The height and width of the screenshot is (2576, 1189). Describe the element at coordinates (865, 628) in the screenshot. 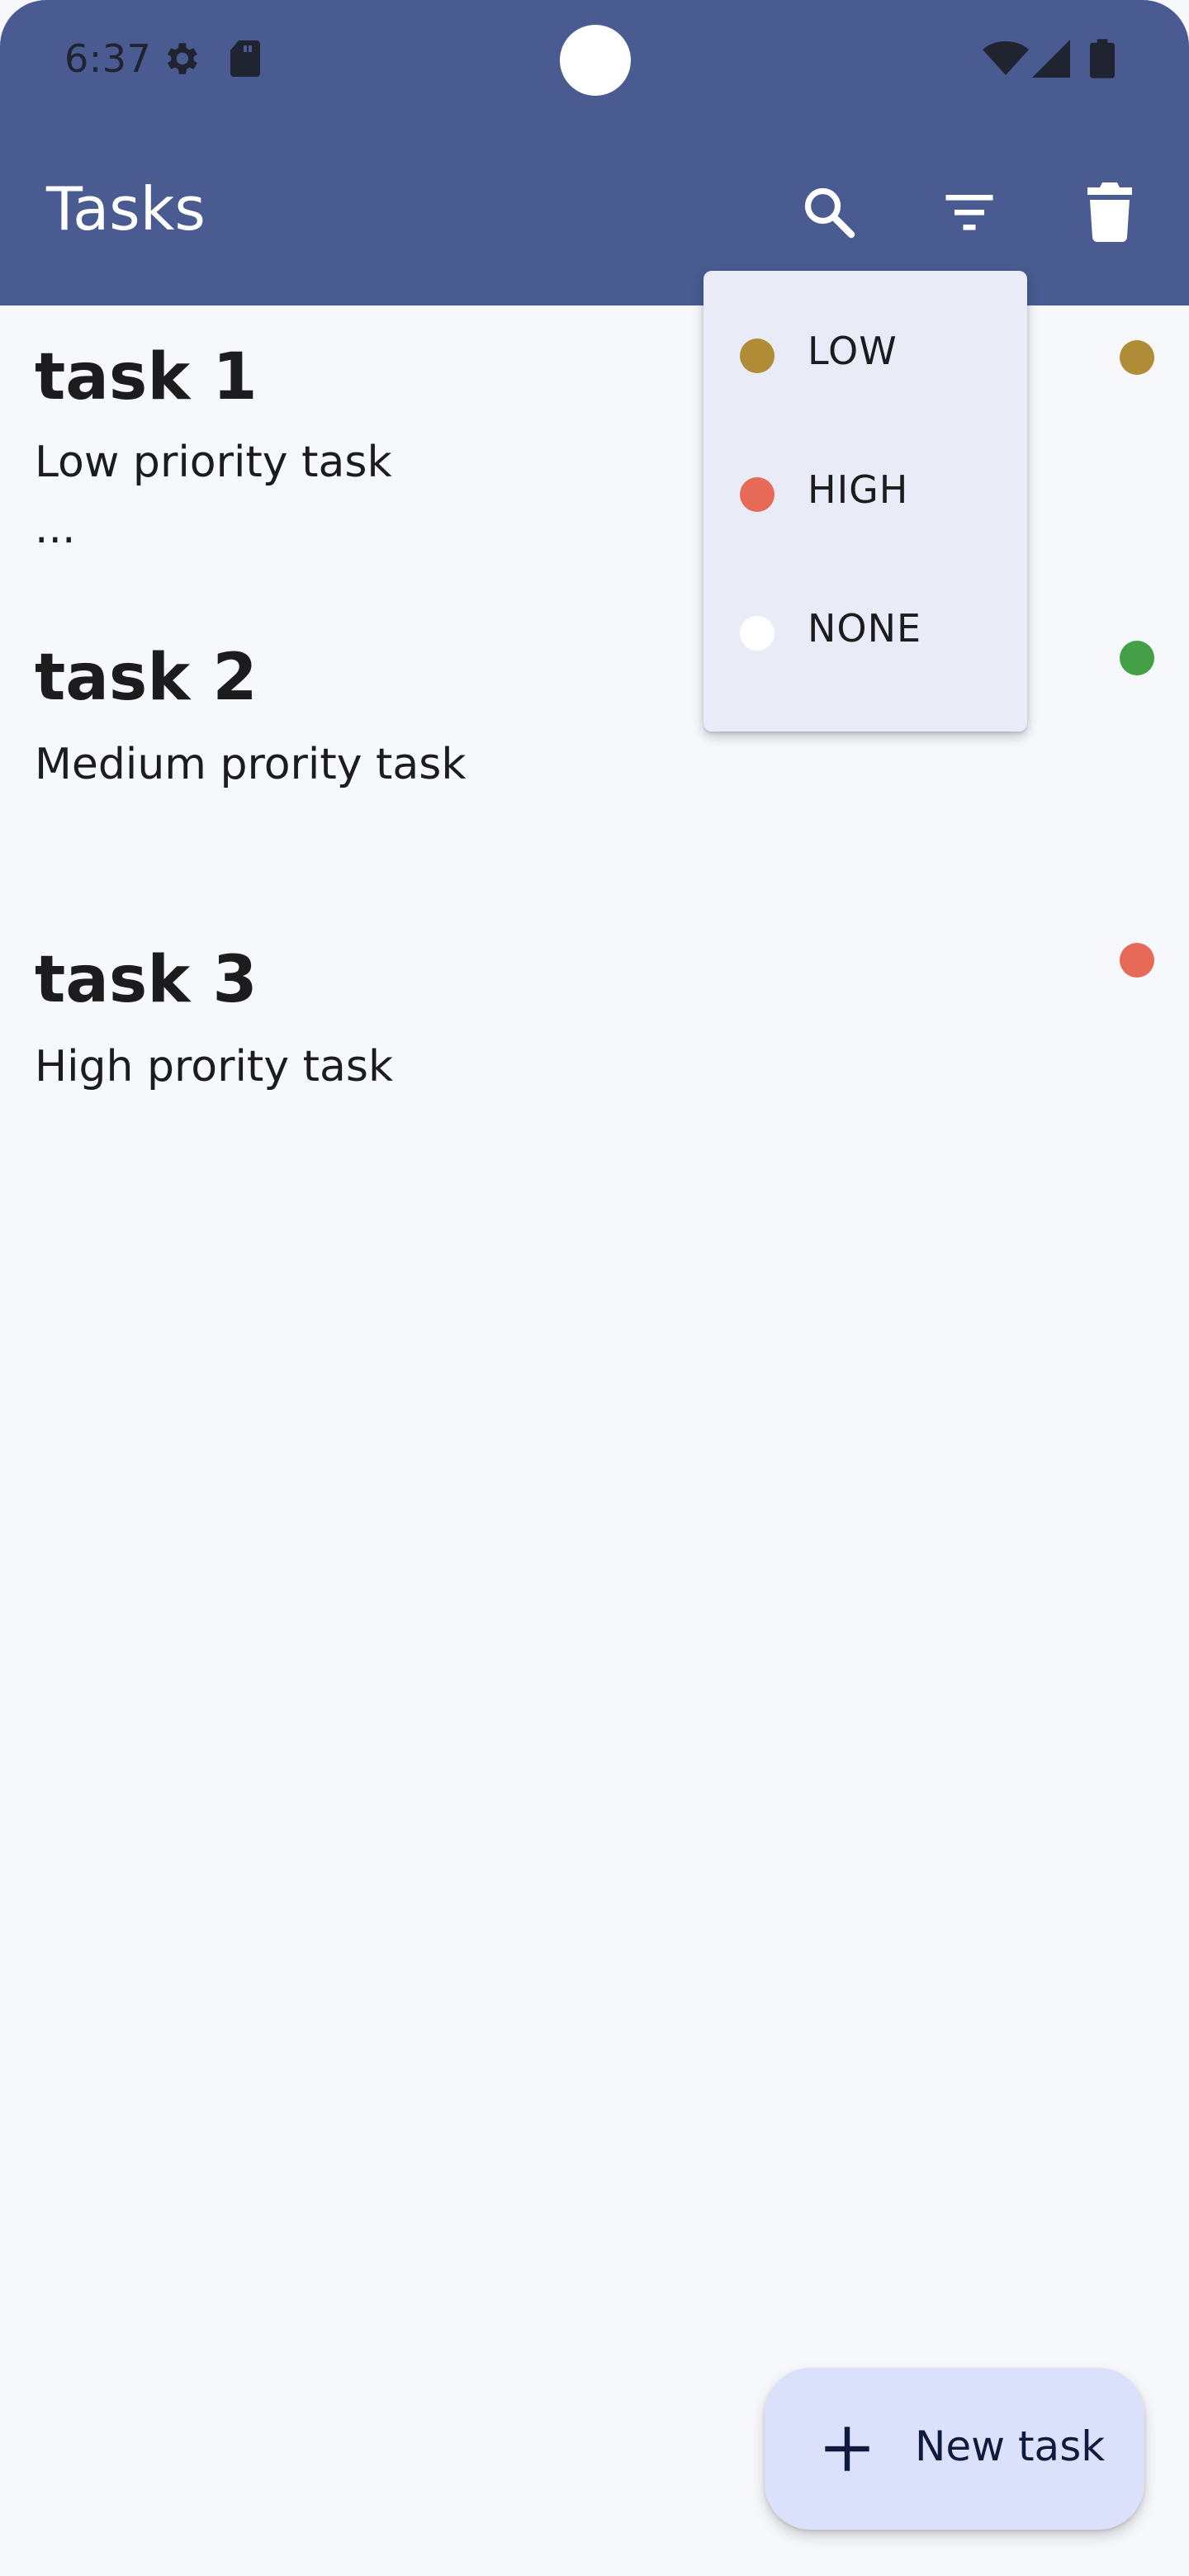

I see `menu-item-label: NONE` at that location.